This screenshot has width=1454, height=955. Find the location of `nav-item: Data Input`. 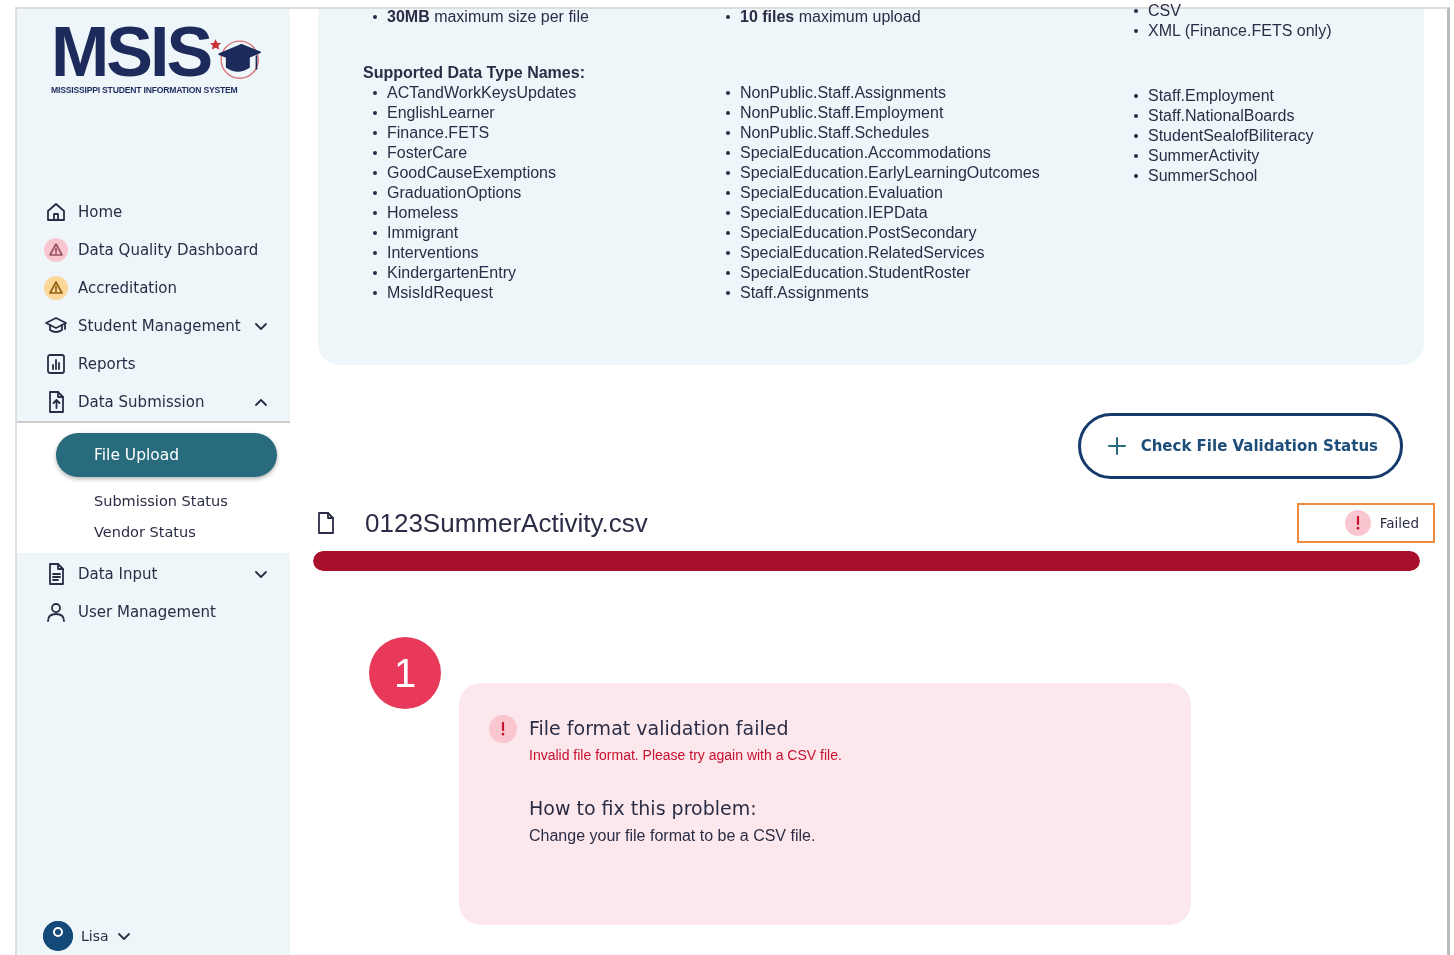

nav-item: Data Input is located at coordinates (153, 574).